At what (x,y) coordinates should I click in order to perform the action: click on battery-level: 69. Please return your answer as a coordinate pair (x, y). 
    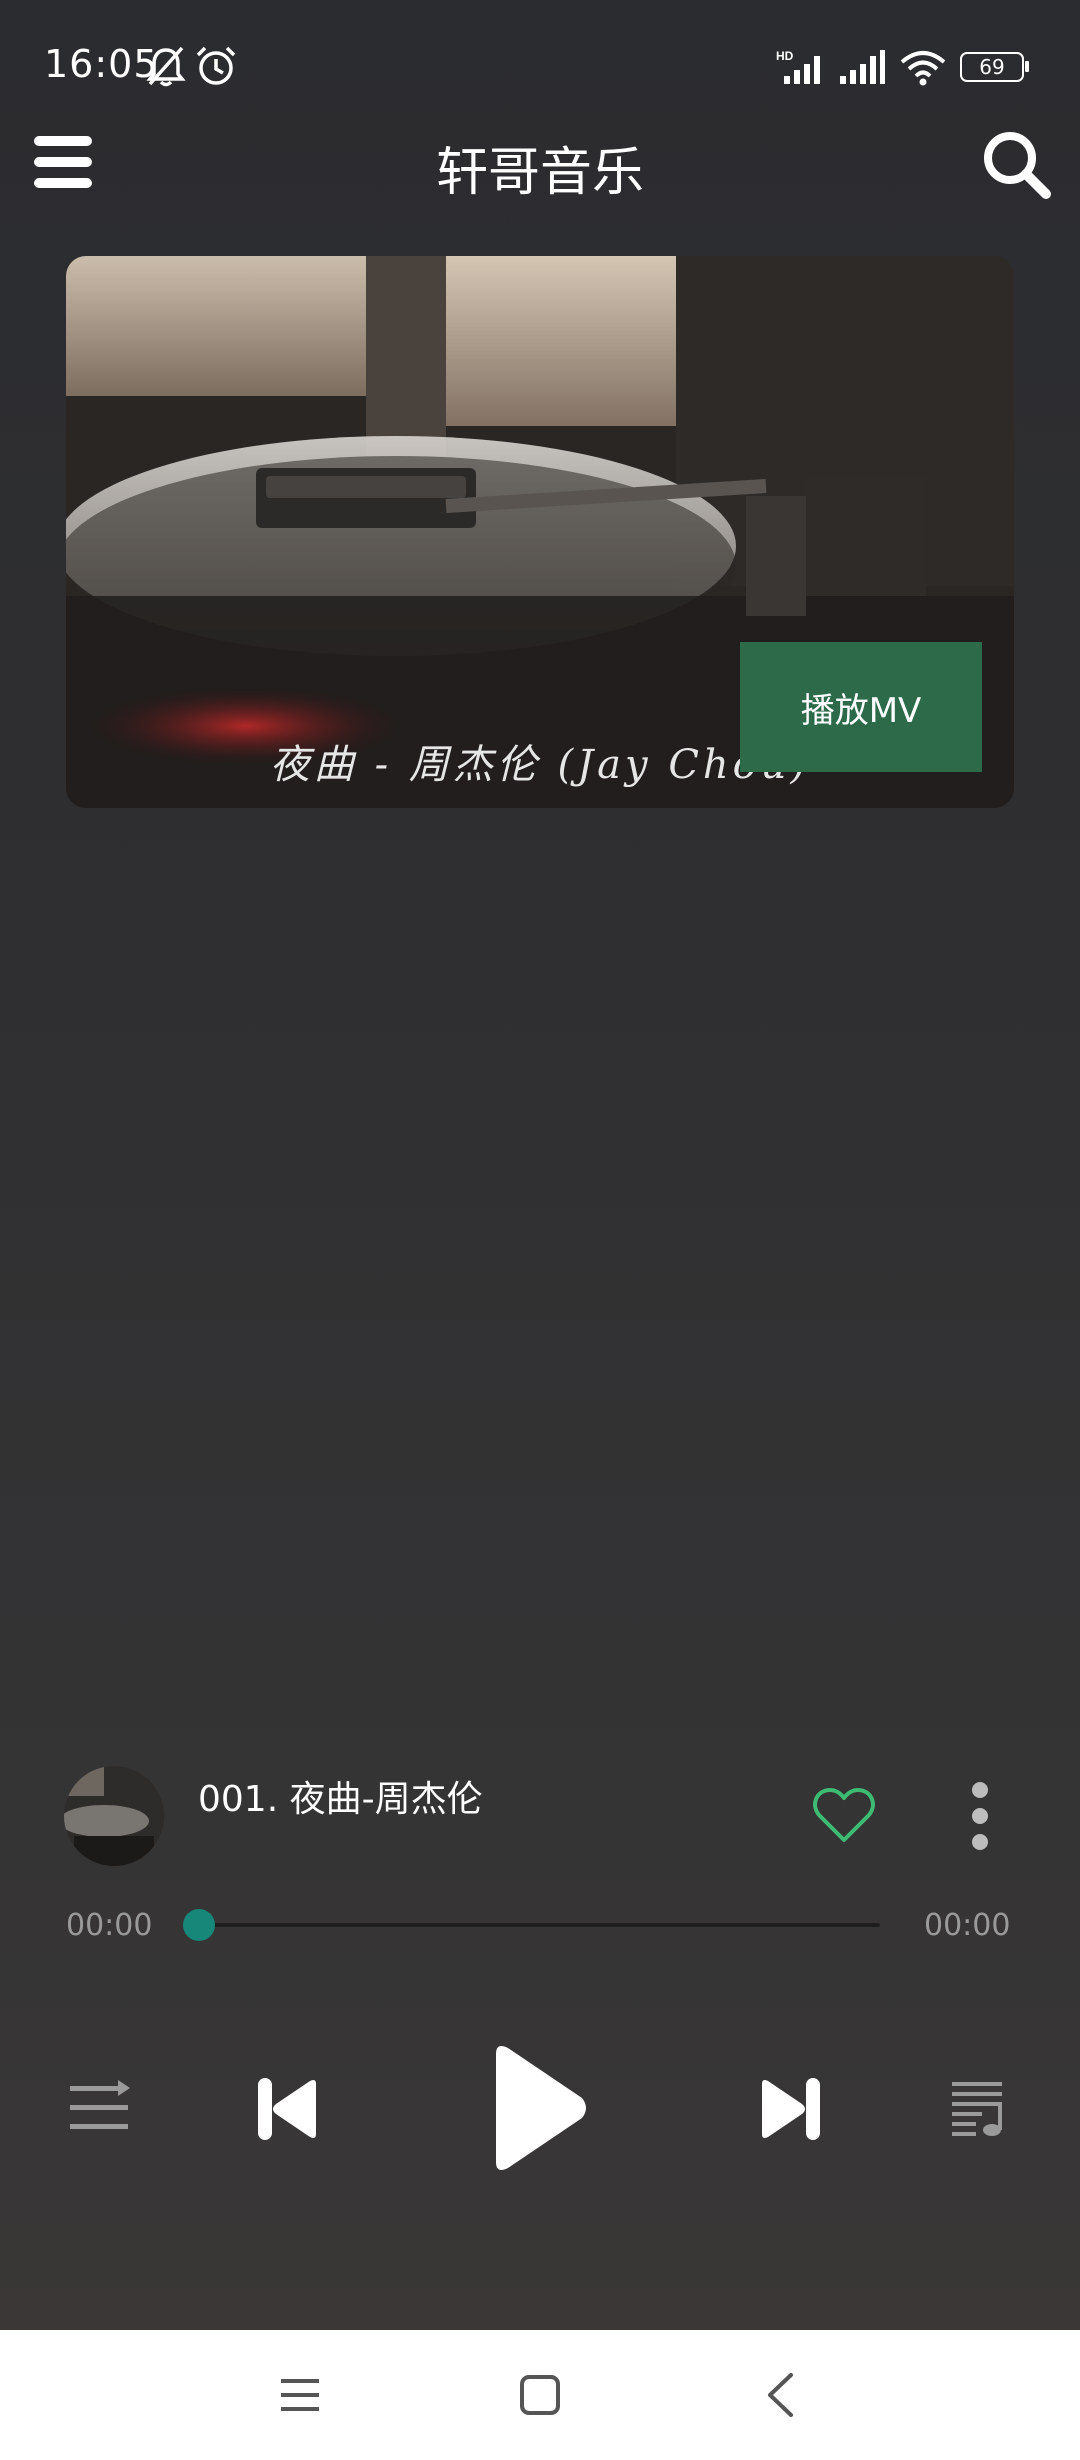
    Looking at the image, I should click on (992, 67).